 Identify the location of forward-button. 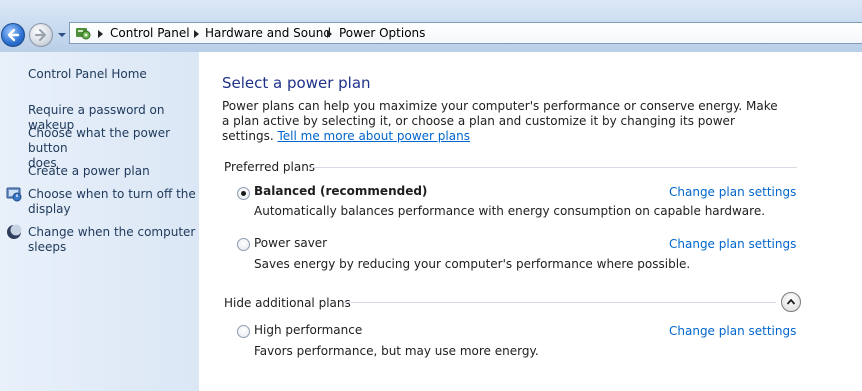
(41, 35).